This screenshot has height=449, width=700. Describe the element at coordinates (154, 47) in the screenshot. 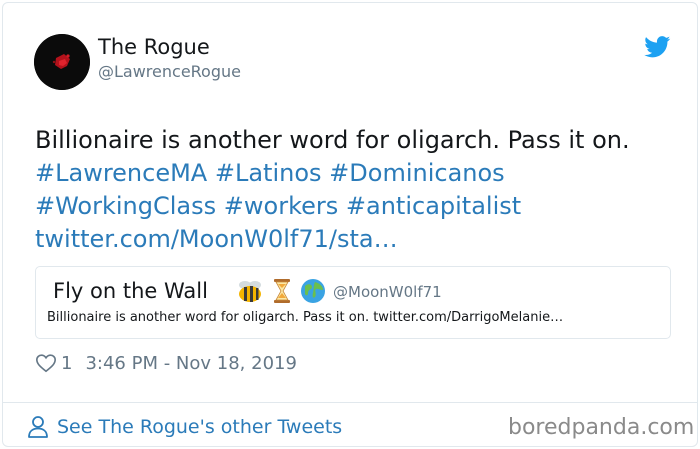

I see `author-display-name: The Rogue` at that location.